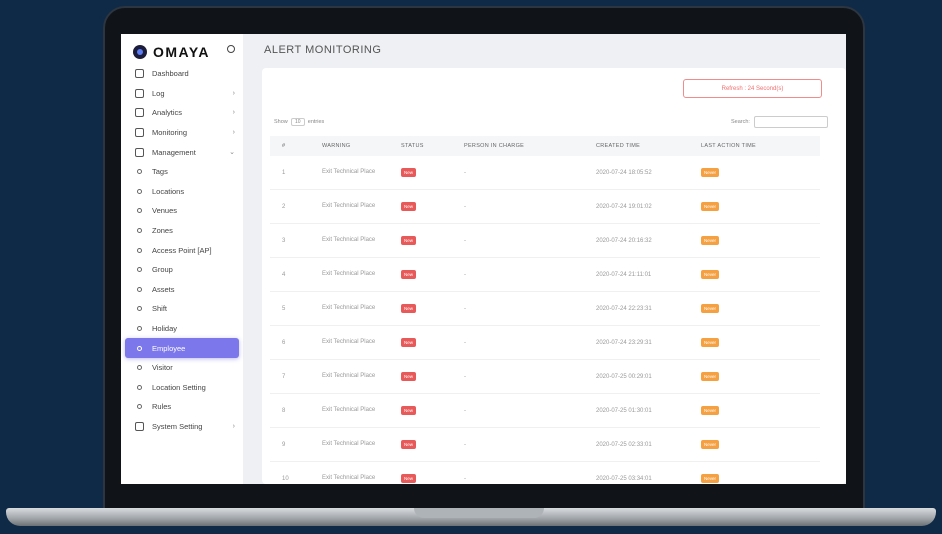 The width and height of the screenshot is (942, 534). What do you see at coordinates (297, 122) in the screenshot?
I see `entries-select: 10` at bounding box center [297, 122].